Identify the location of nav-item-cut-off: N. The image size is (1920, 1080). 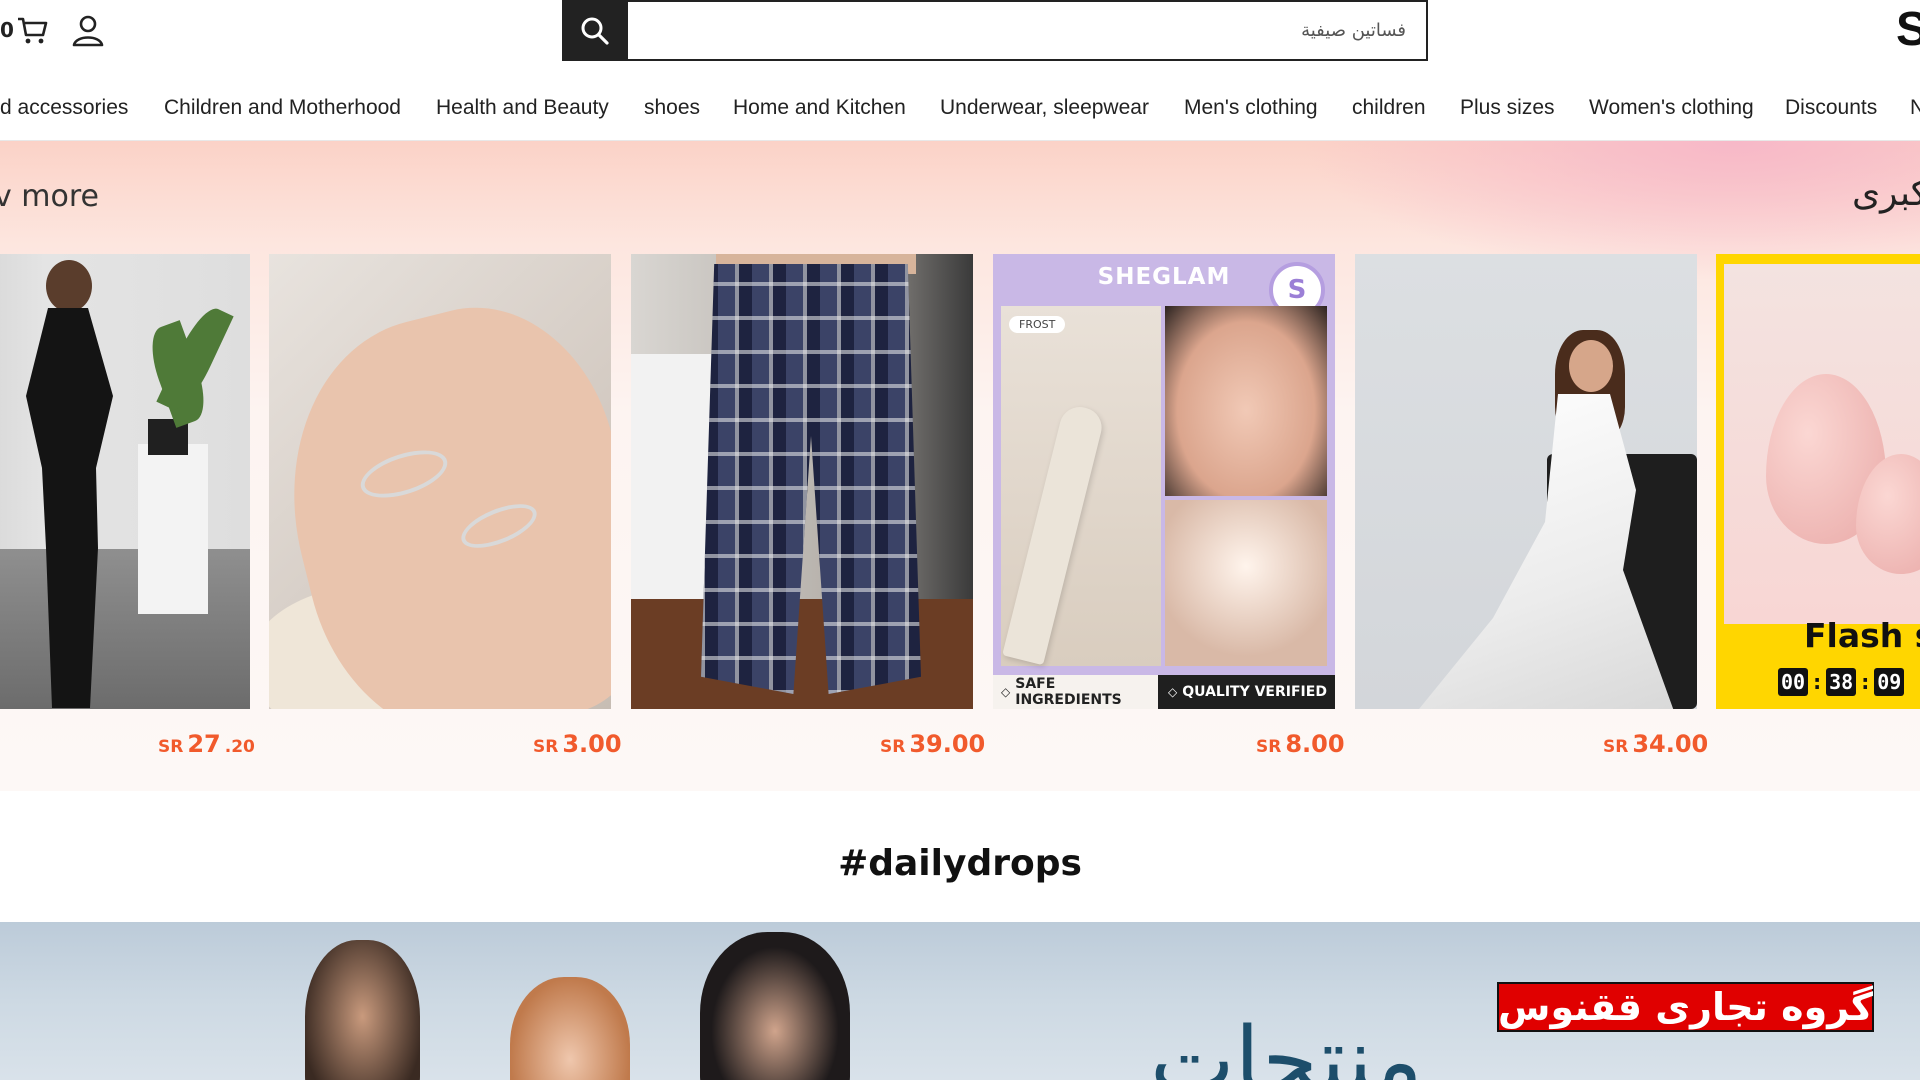
(1915, 108).